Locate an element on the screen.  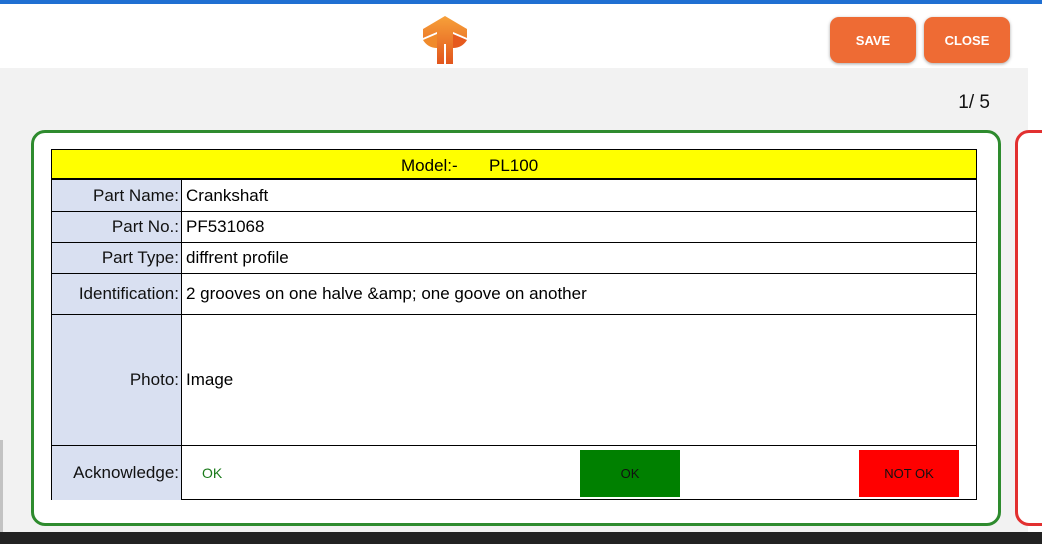
left-edge is located at coordinates (1, 490).